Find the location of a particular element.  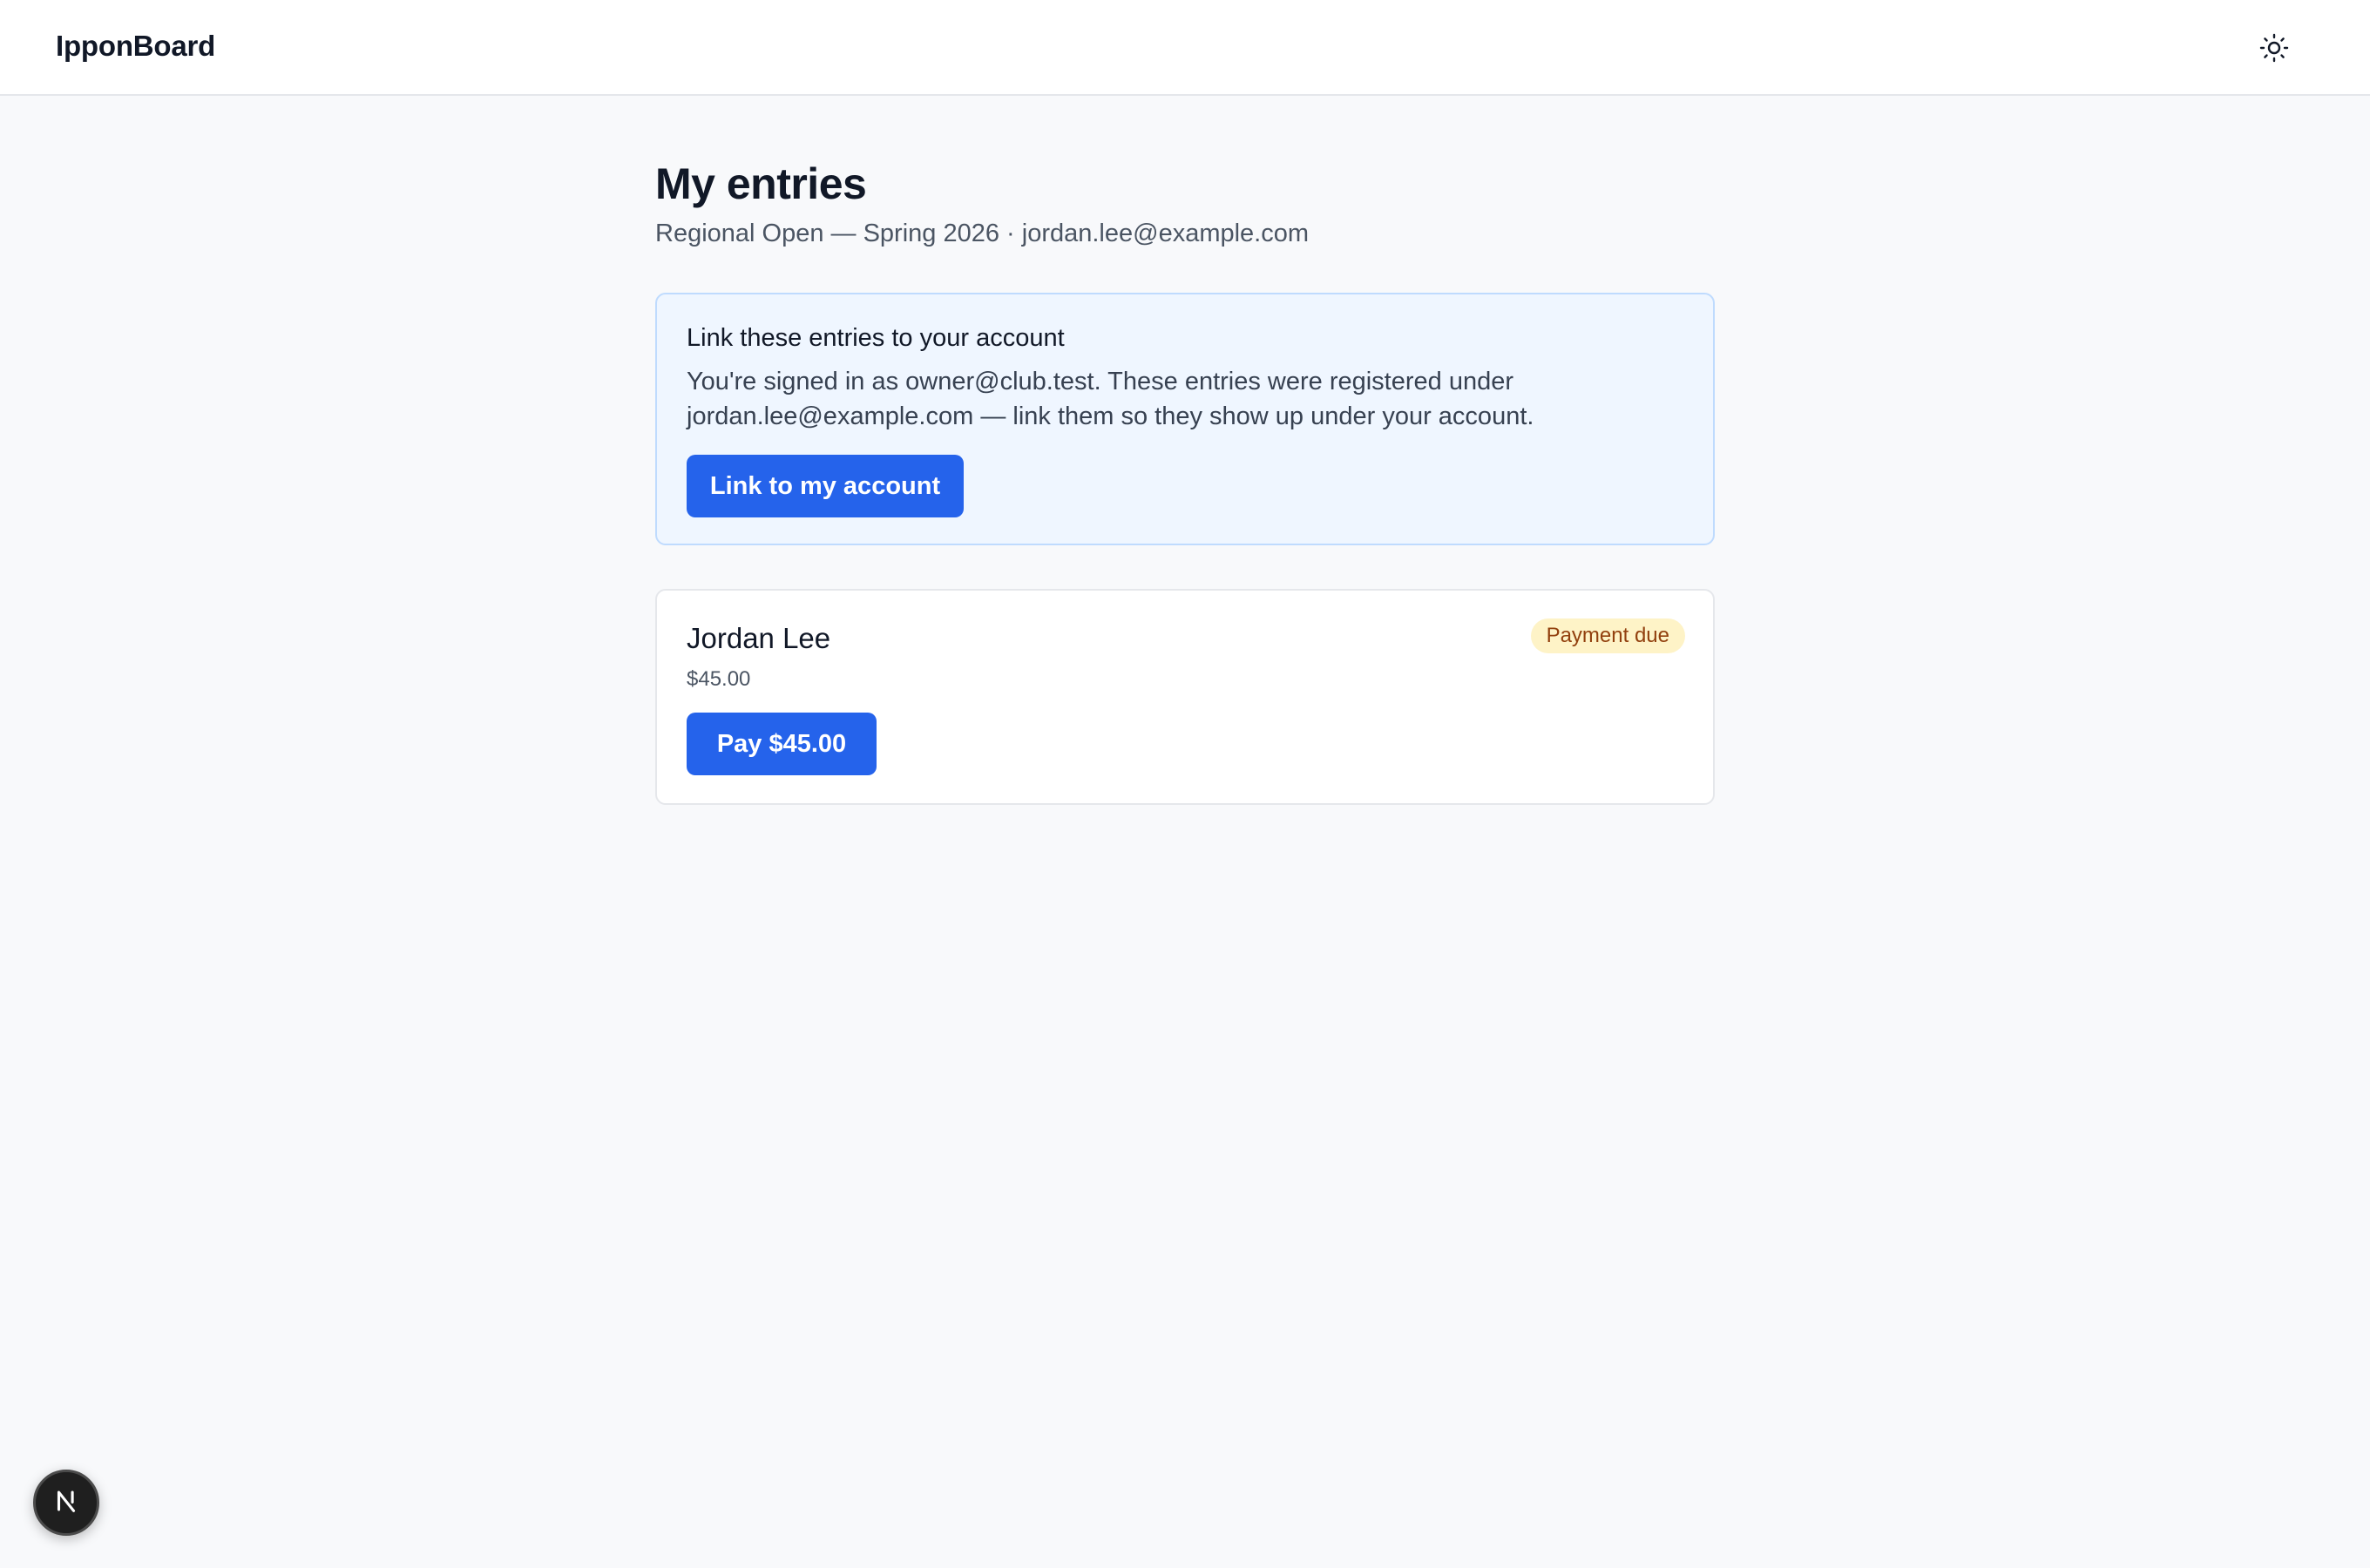

nextjs-icon is located at coordinates (66, 1503).